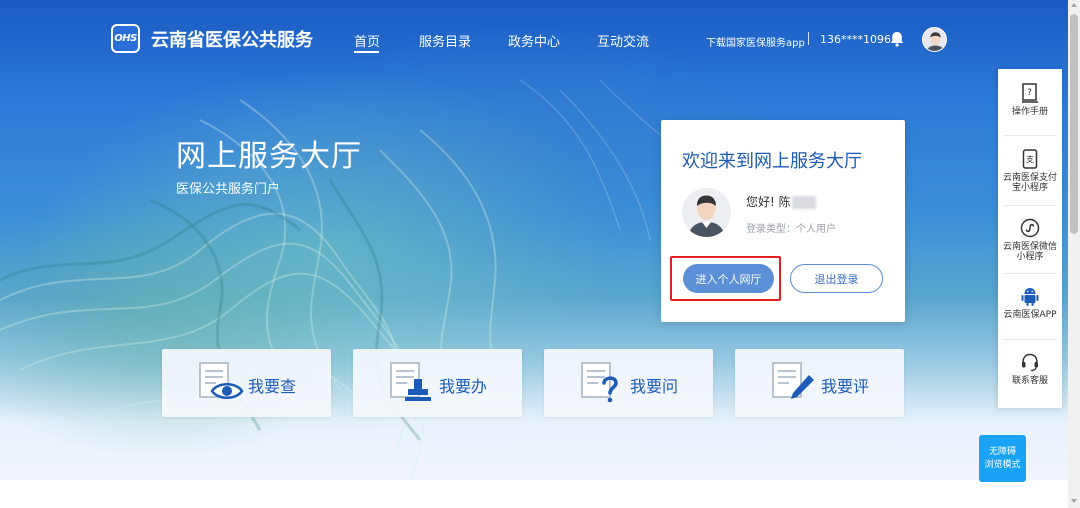 This screenshot has width=1080, height=508. I want to click on document-stamp-icon, so click(410, 381).